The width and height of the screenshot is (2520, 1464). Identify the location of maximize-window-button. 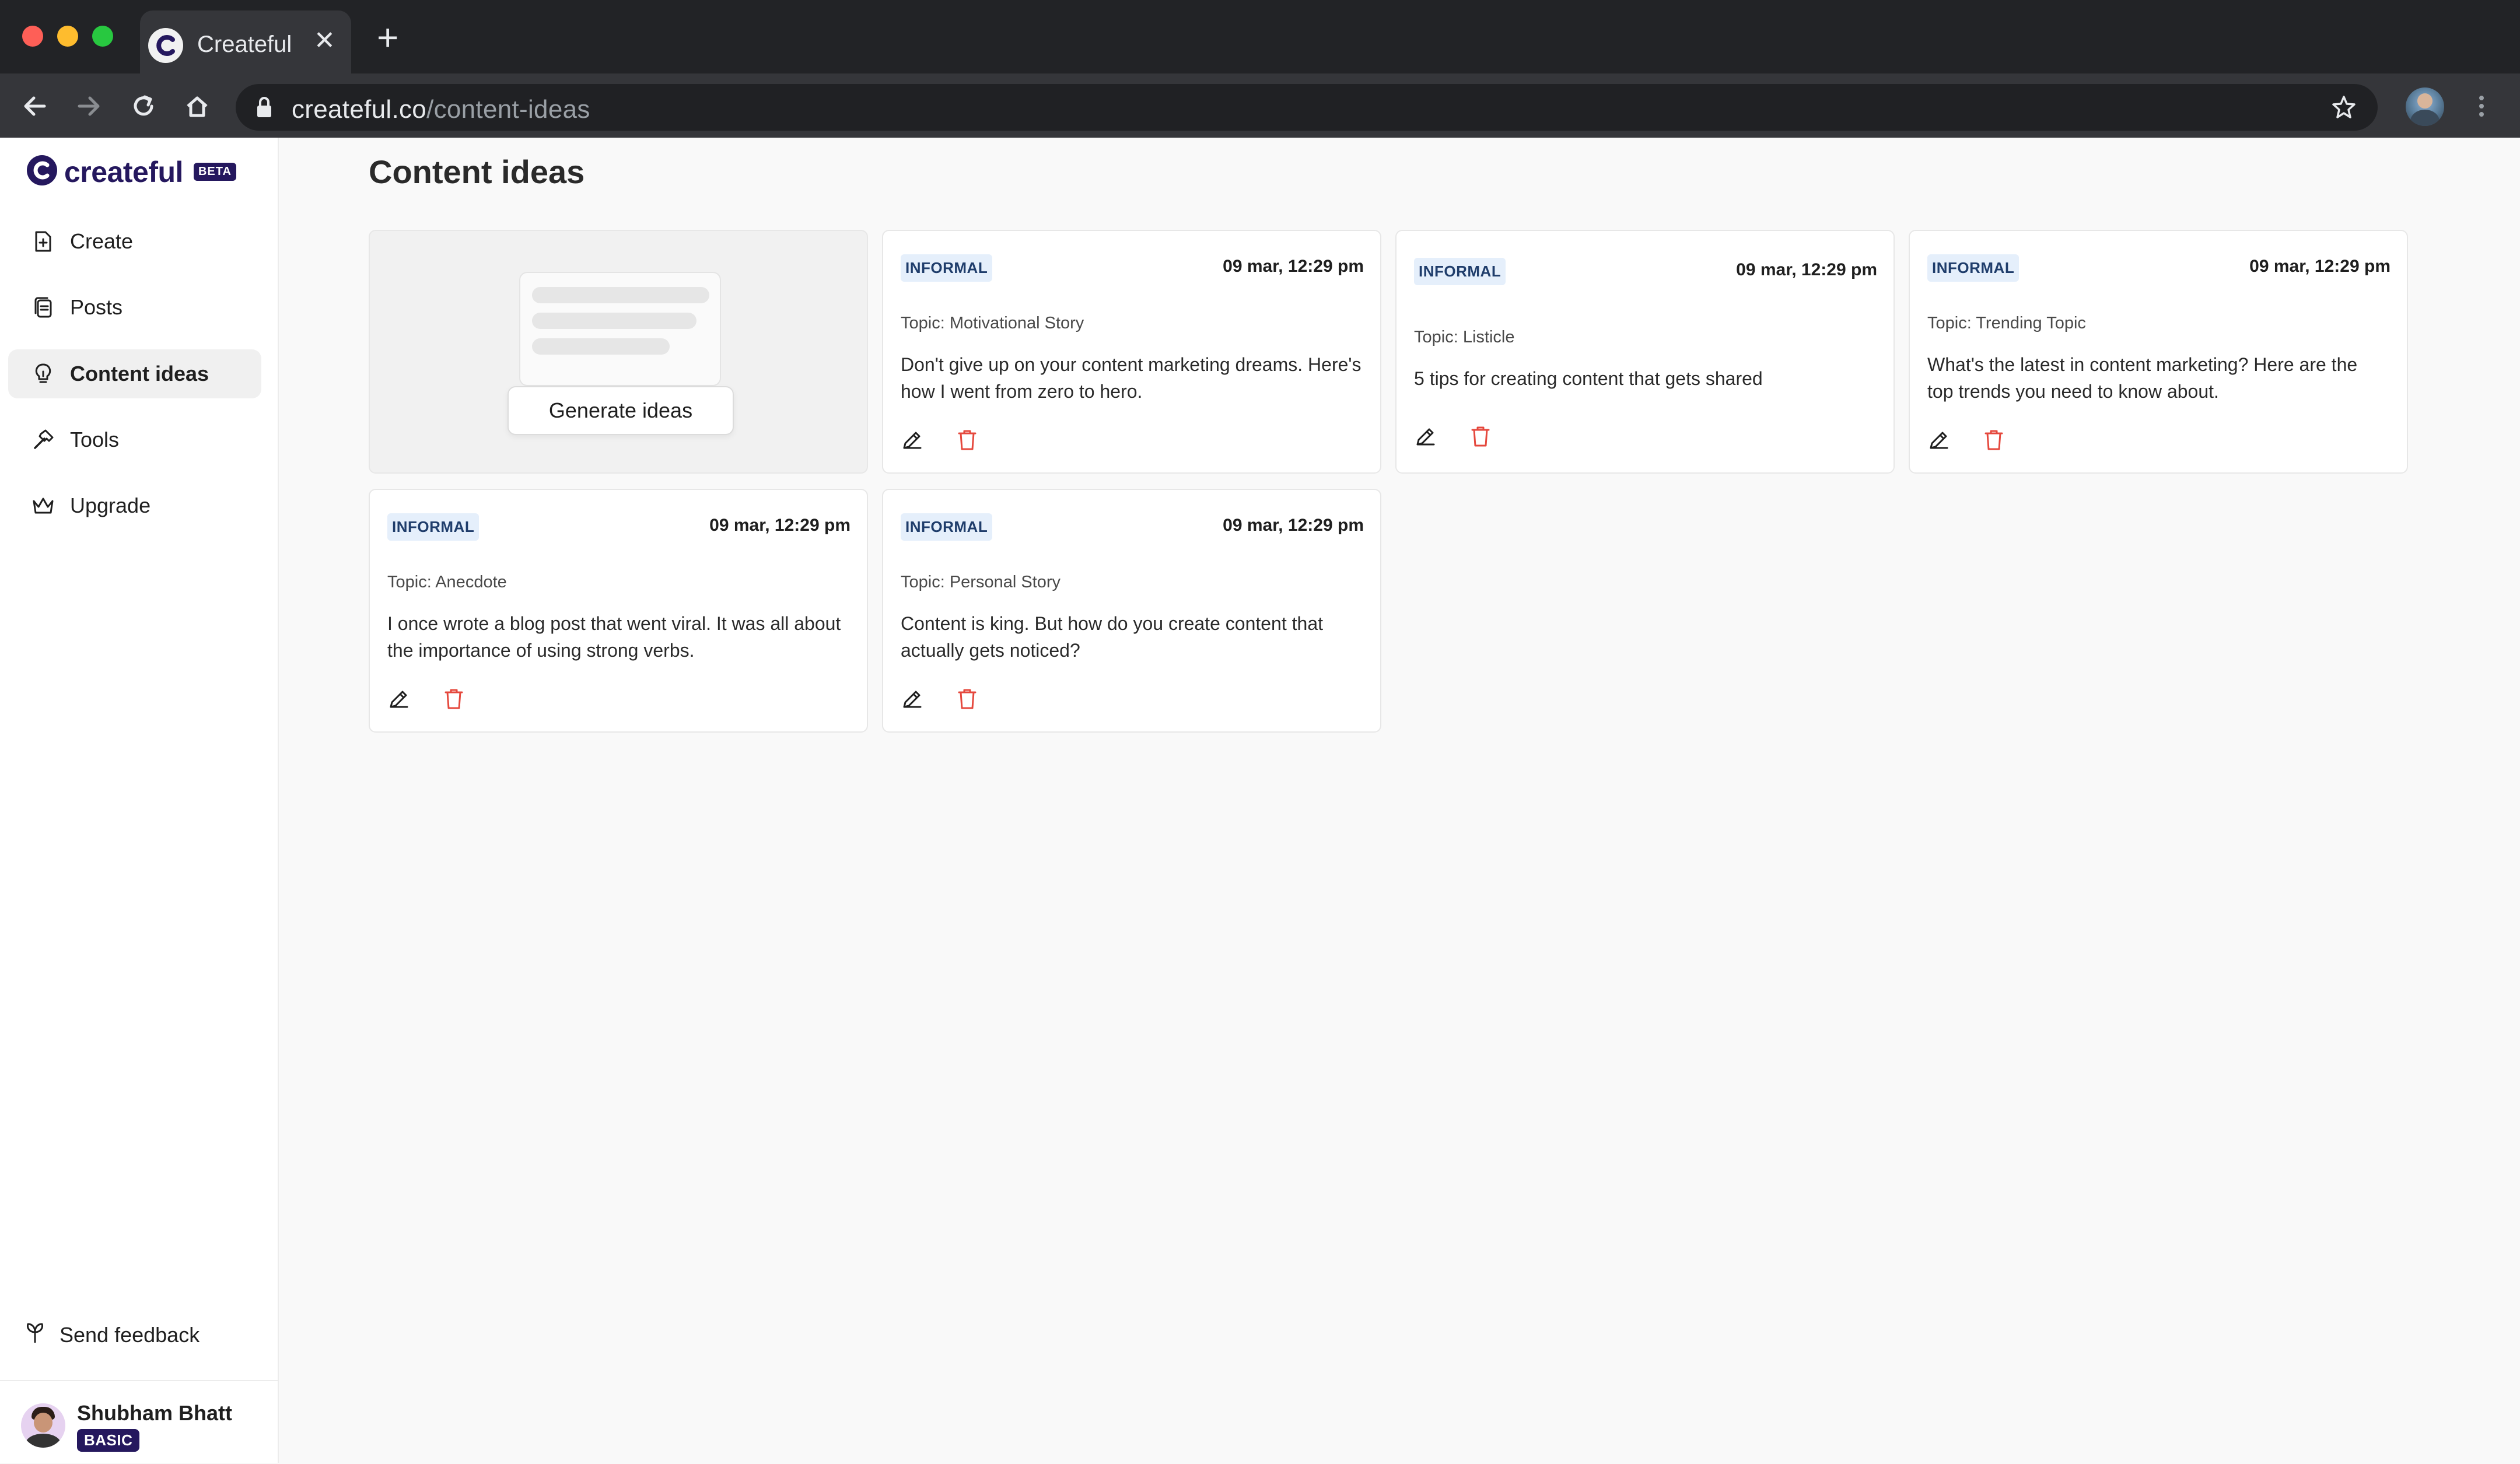
(102, 36).